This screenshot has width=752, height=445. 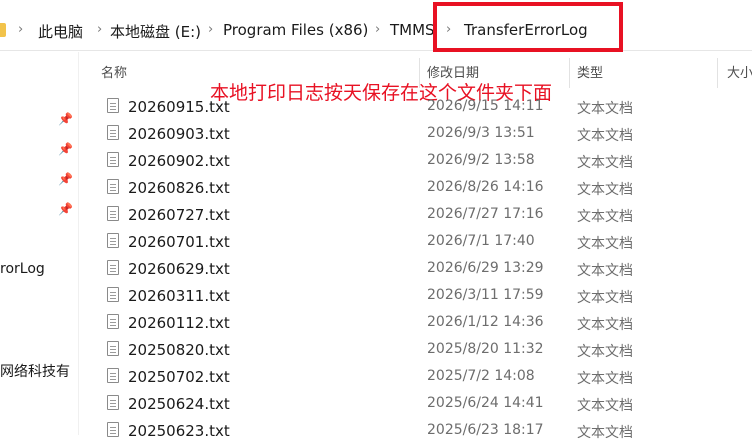 What do you see at coordinates (485, 268) in the screenshot?
I see `file-date-modified: 2026/6/29 13:29` at bounding box center [485, 268].